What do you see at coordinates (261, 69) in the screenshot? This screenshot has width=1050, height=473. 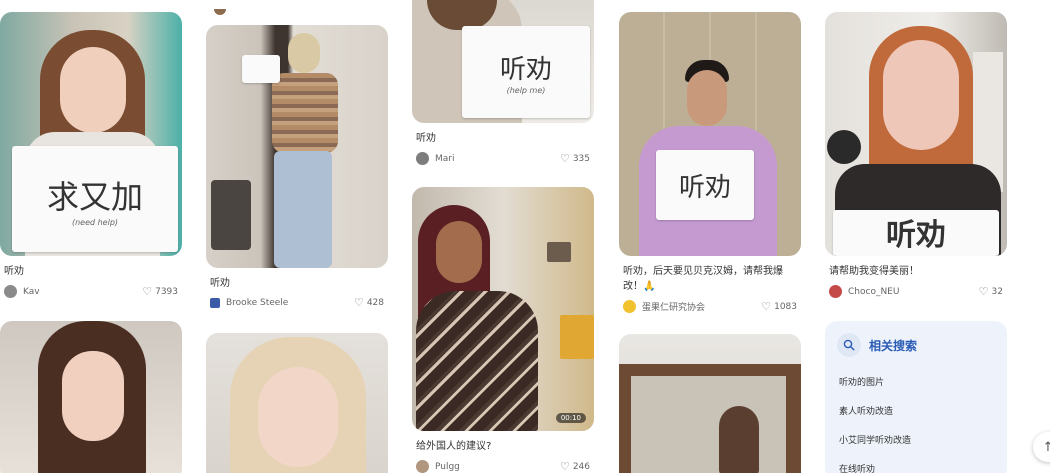 I see `card-sign` at bounding box center [261, 69].